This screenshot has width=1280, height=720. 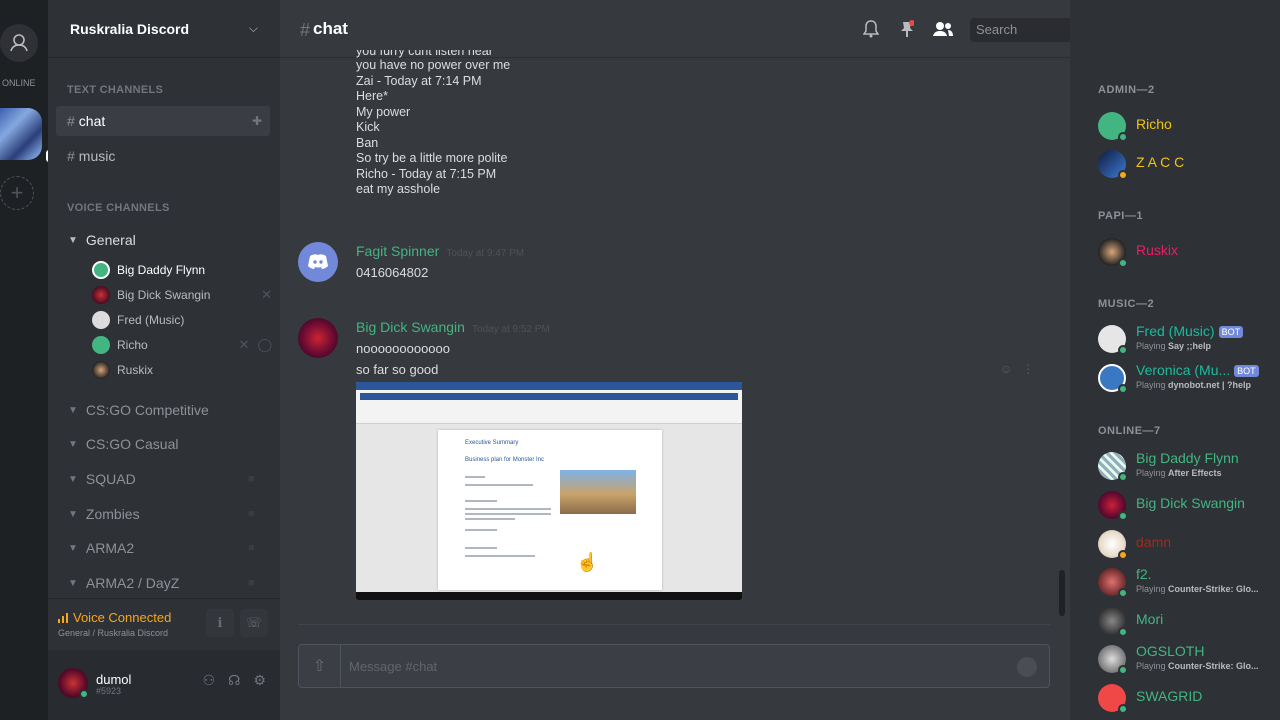 I want to click on status-online-dot, so click(x=84, y=694).